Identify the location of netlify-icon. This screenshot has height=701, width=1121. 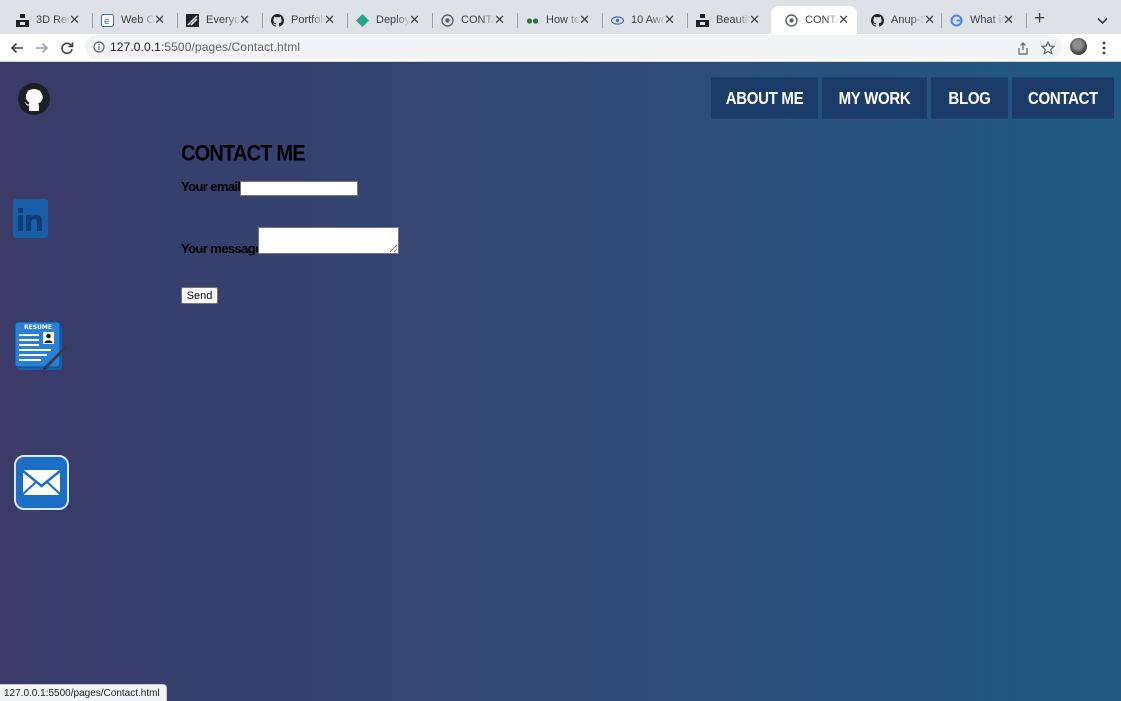
(362, 20).